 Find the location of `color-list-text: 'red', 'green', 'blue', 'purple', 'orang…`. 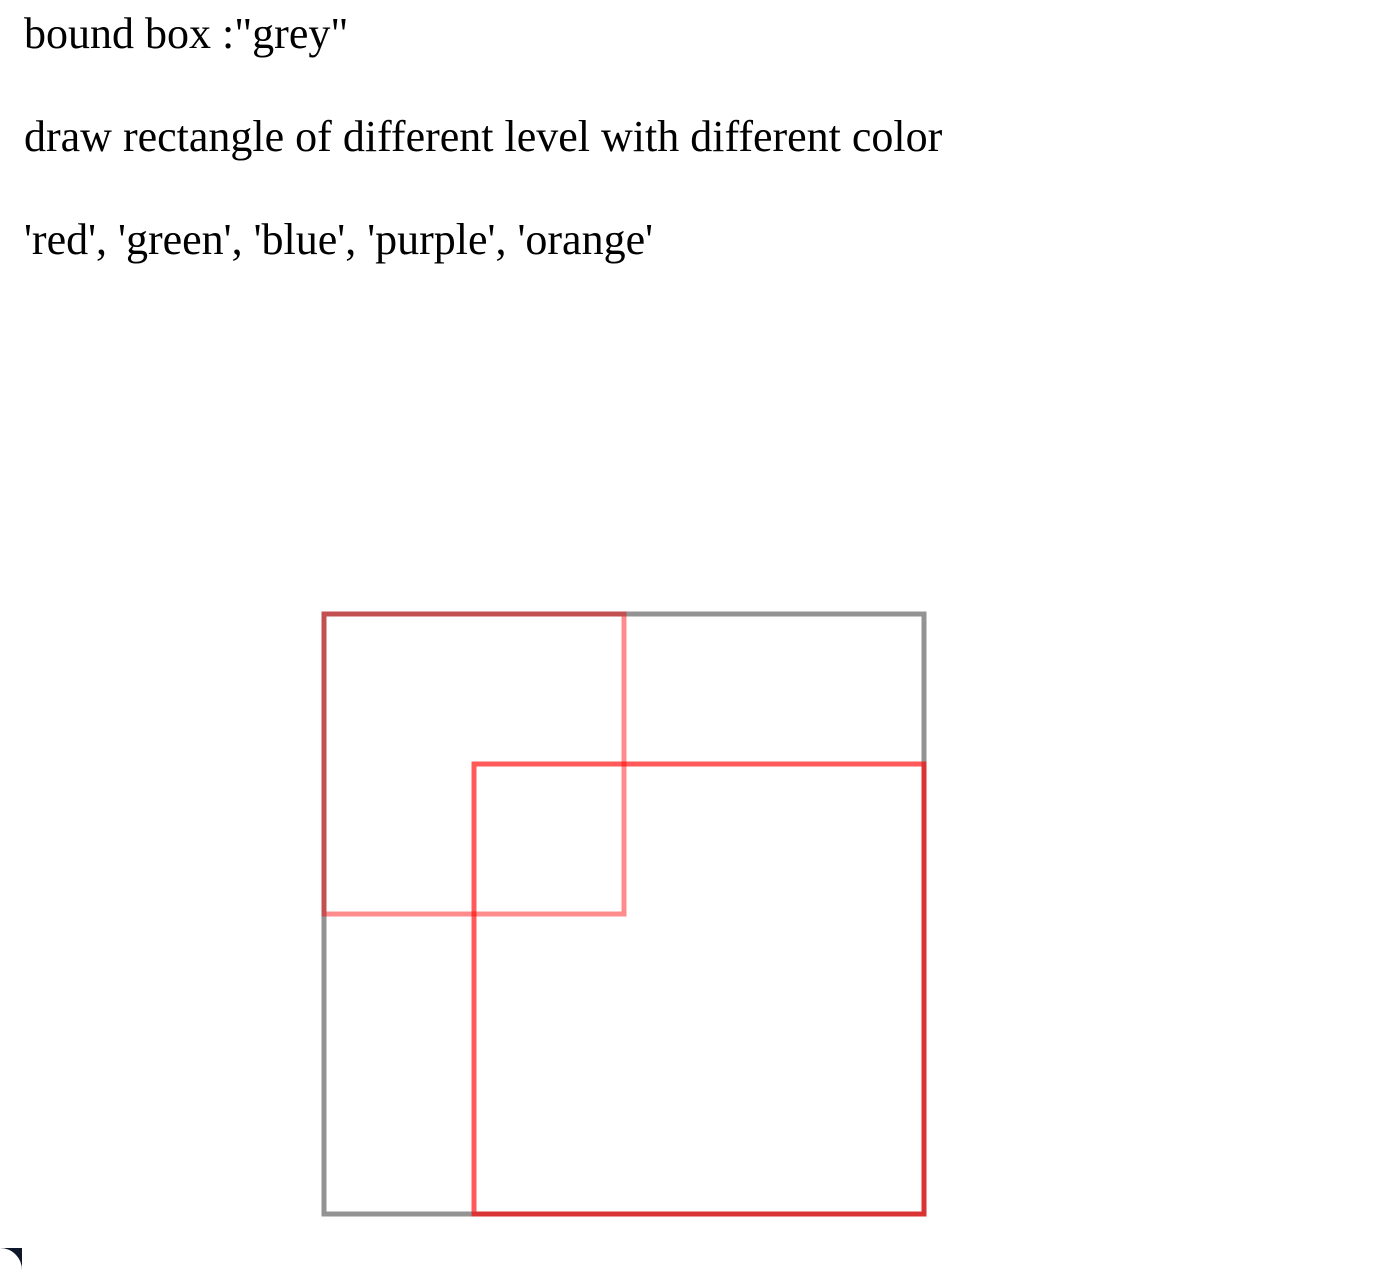

color-list-text: 'red', 'green', 'blue', 'purple', 'orang… is located at coordinates (339, 239).